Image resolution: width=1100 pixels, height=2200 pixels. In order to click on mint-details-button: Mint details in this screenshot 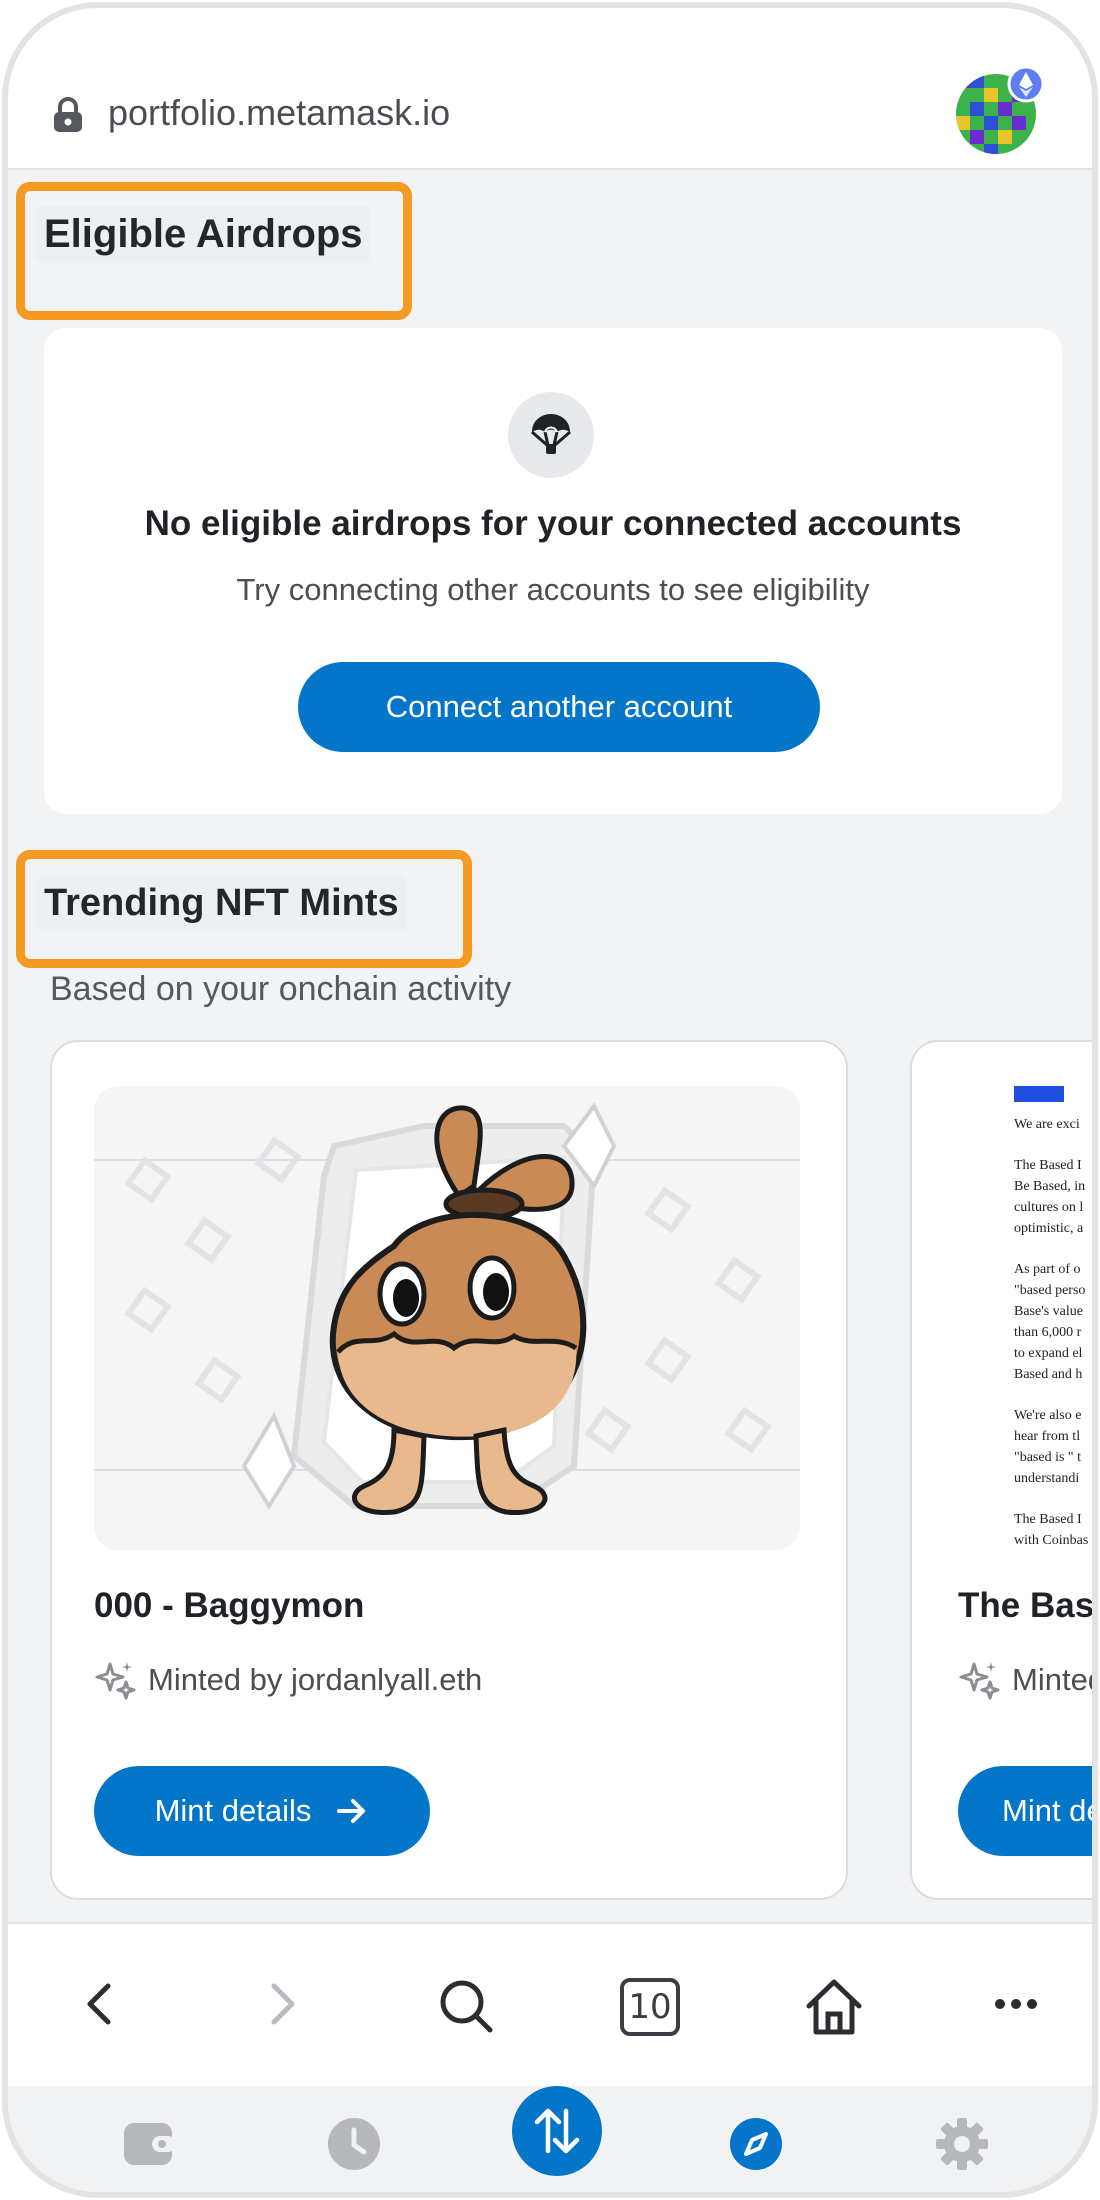, I will do `click(262, 1811)`.